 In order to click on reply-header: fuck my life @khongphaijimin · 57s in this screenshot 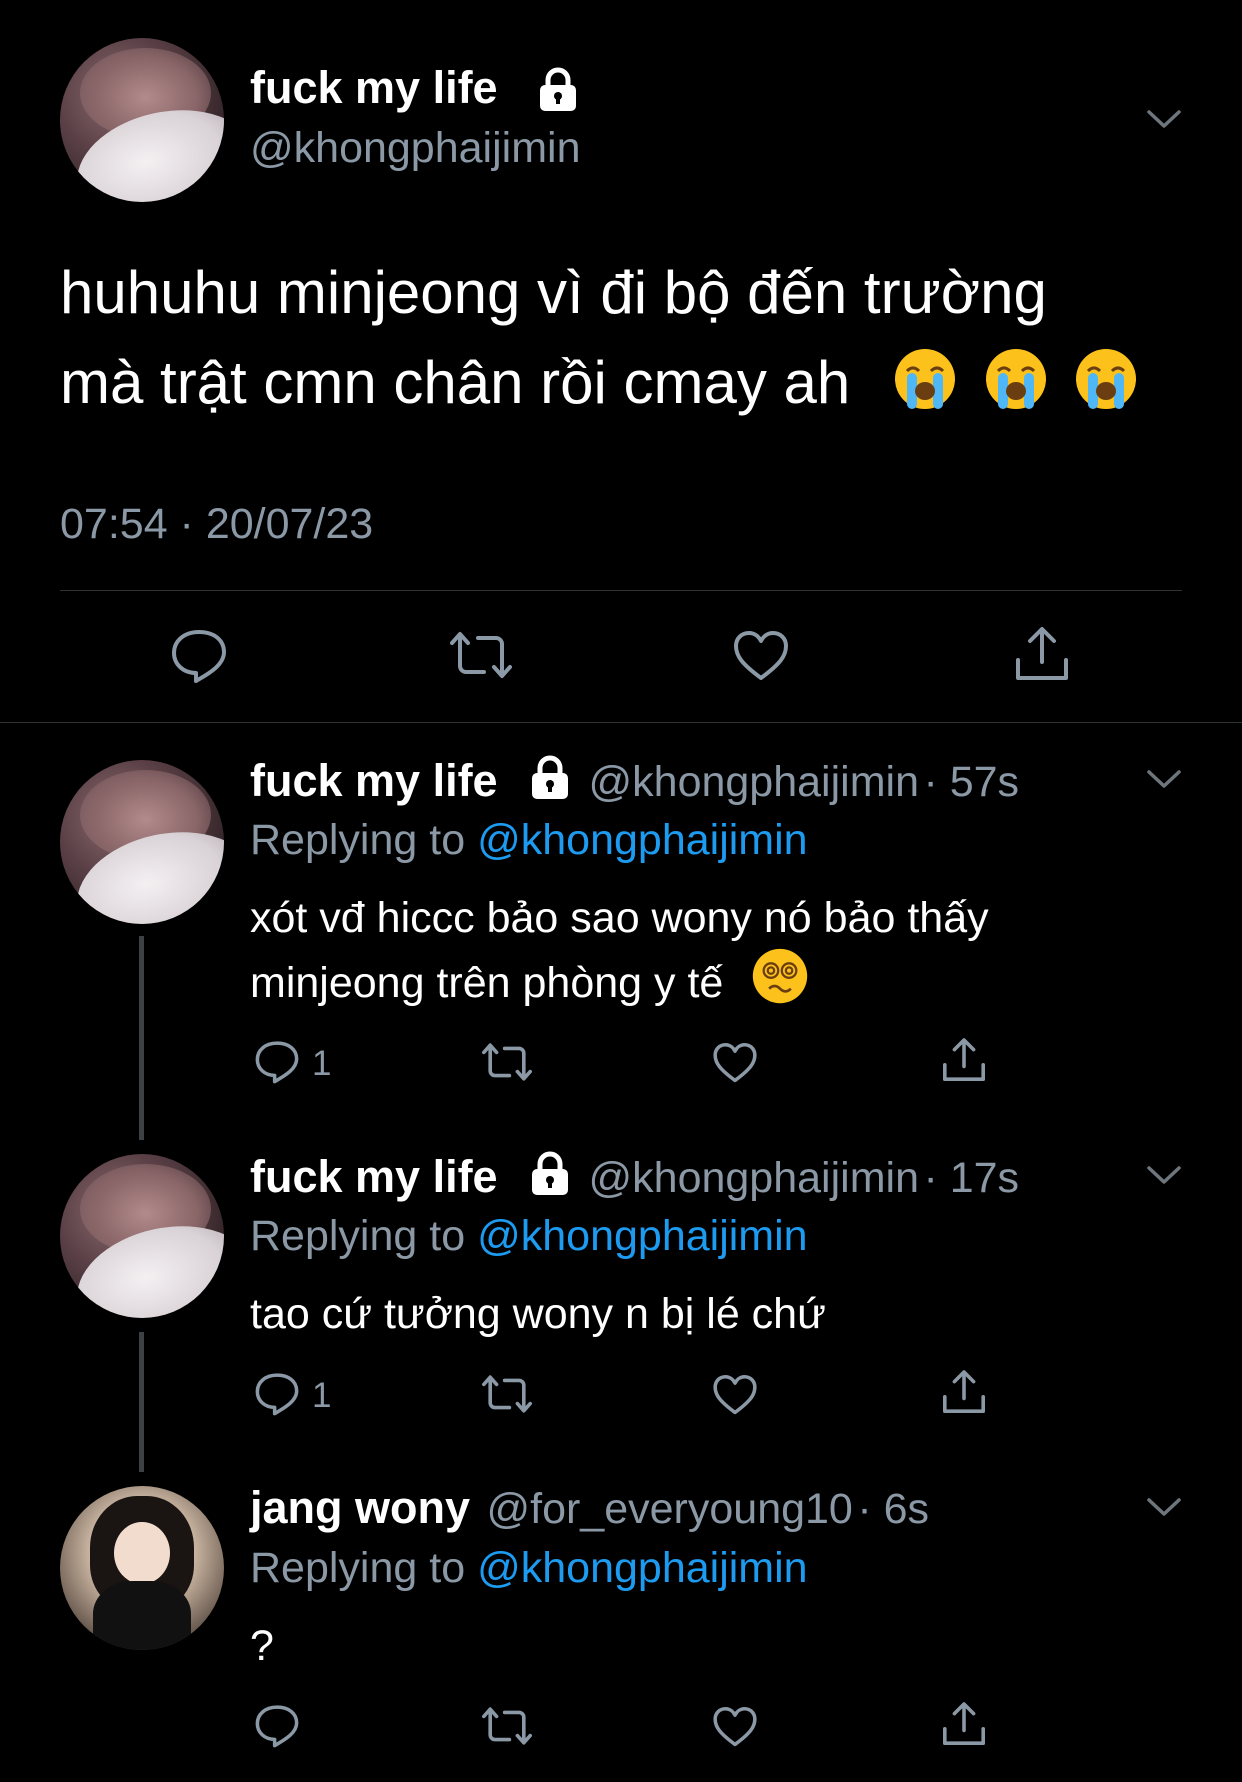, I will do `click(634, 780)`.